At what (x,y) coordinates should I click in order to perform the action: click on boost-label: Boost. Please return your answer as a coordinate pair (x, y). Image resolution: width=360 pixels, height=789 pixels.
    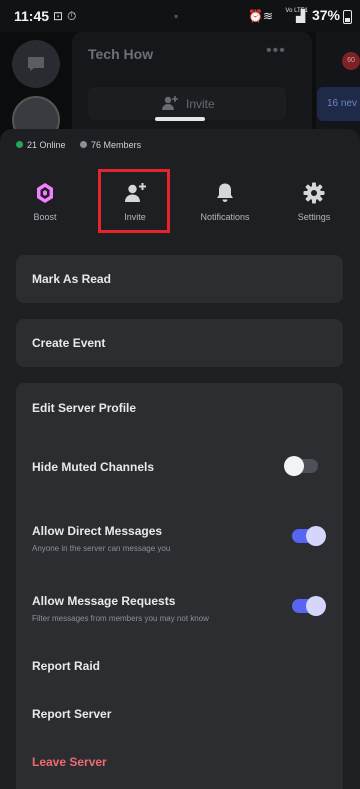
    Looking at the image, I should click on (45, 217).